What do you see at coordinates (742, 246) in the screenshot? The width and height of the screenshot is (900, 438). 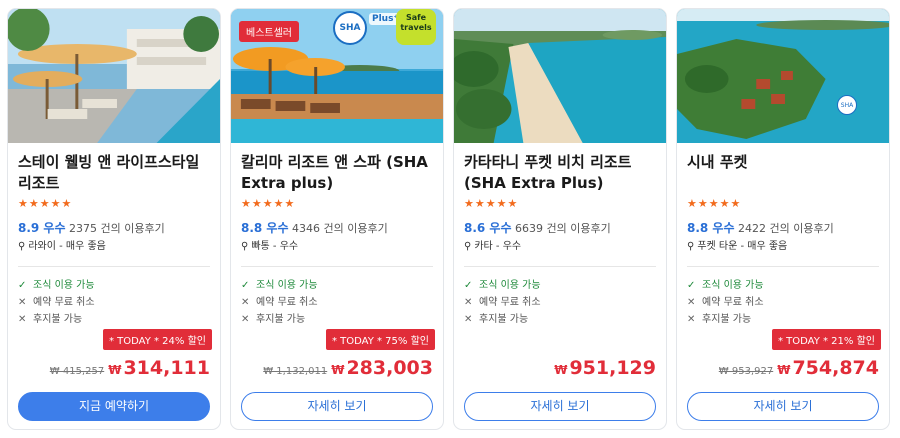 I see `location-text: 푸켓 타운 - 매우 좋음` at bounding box center [742, 246].